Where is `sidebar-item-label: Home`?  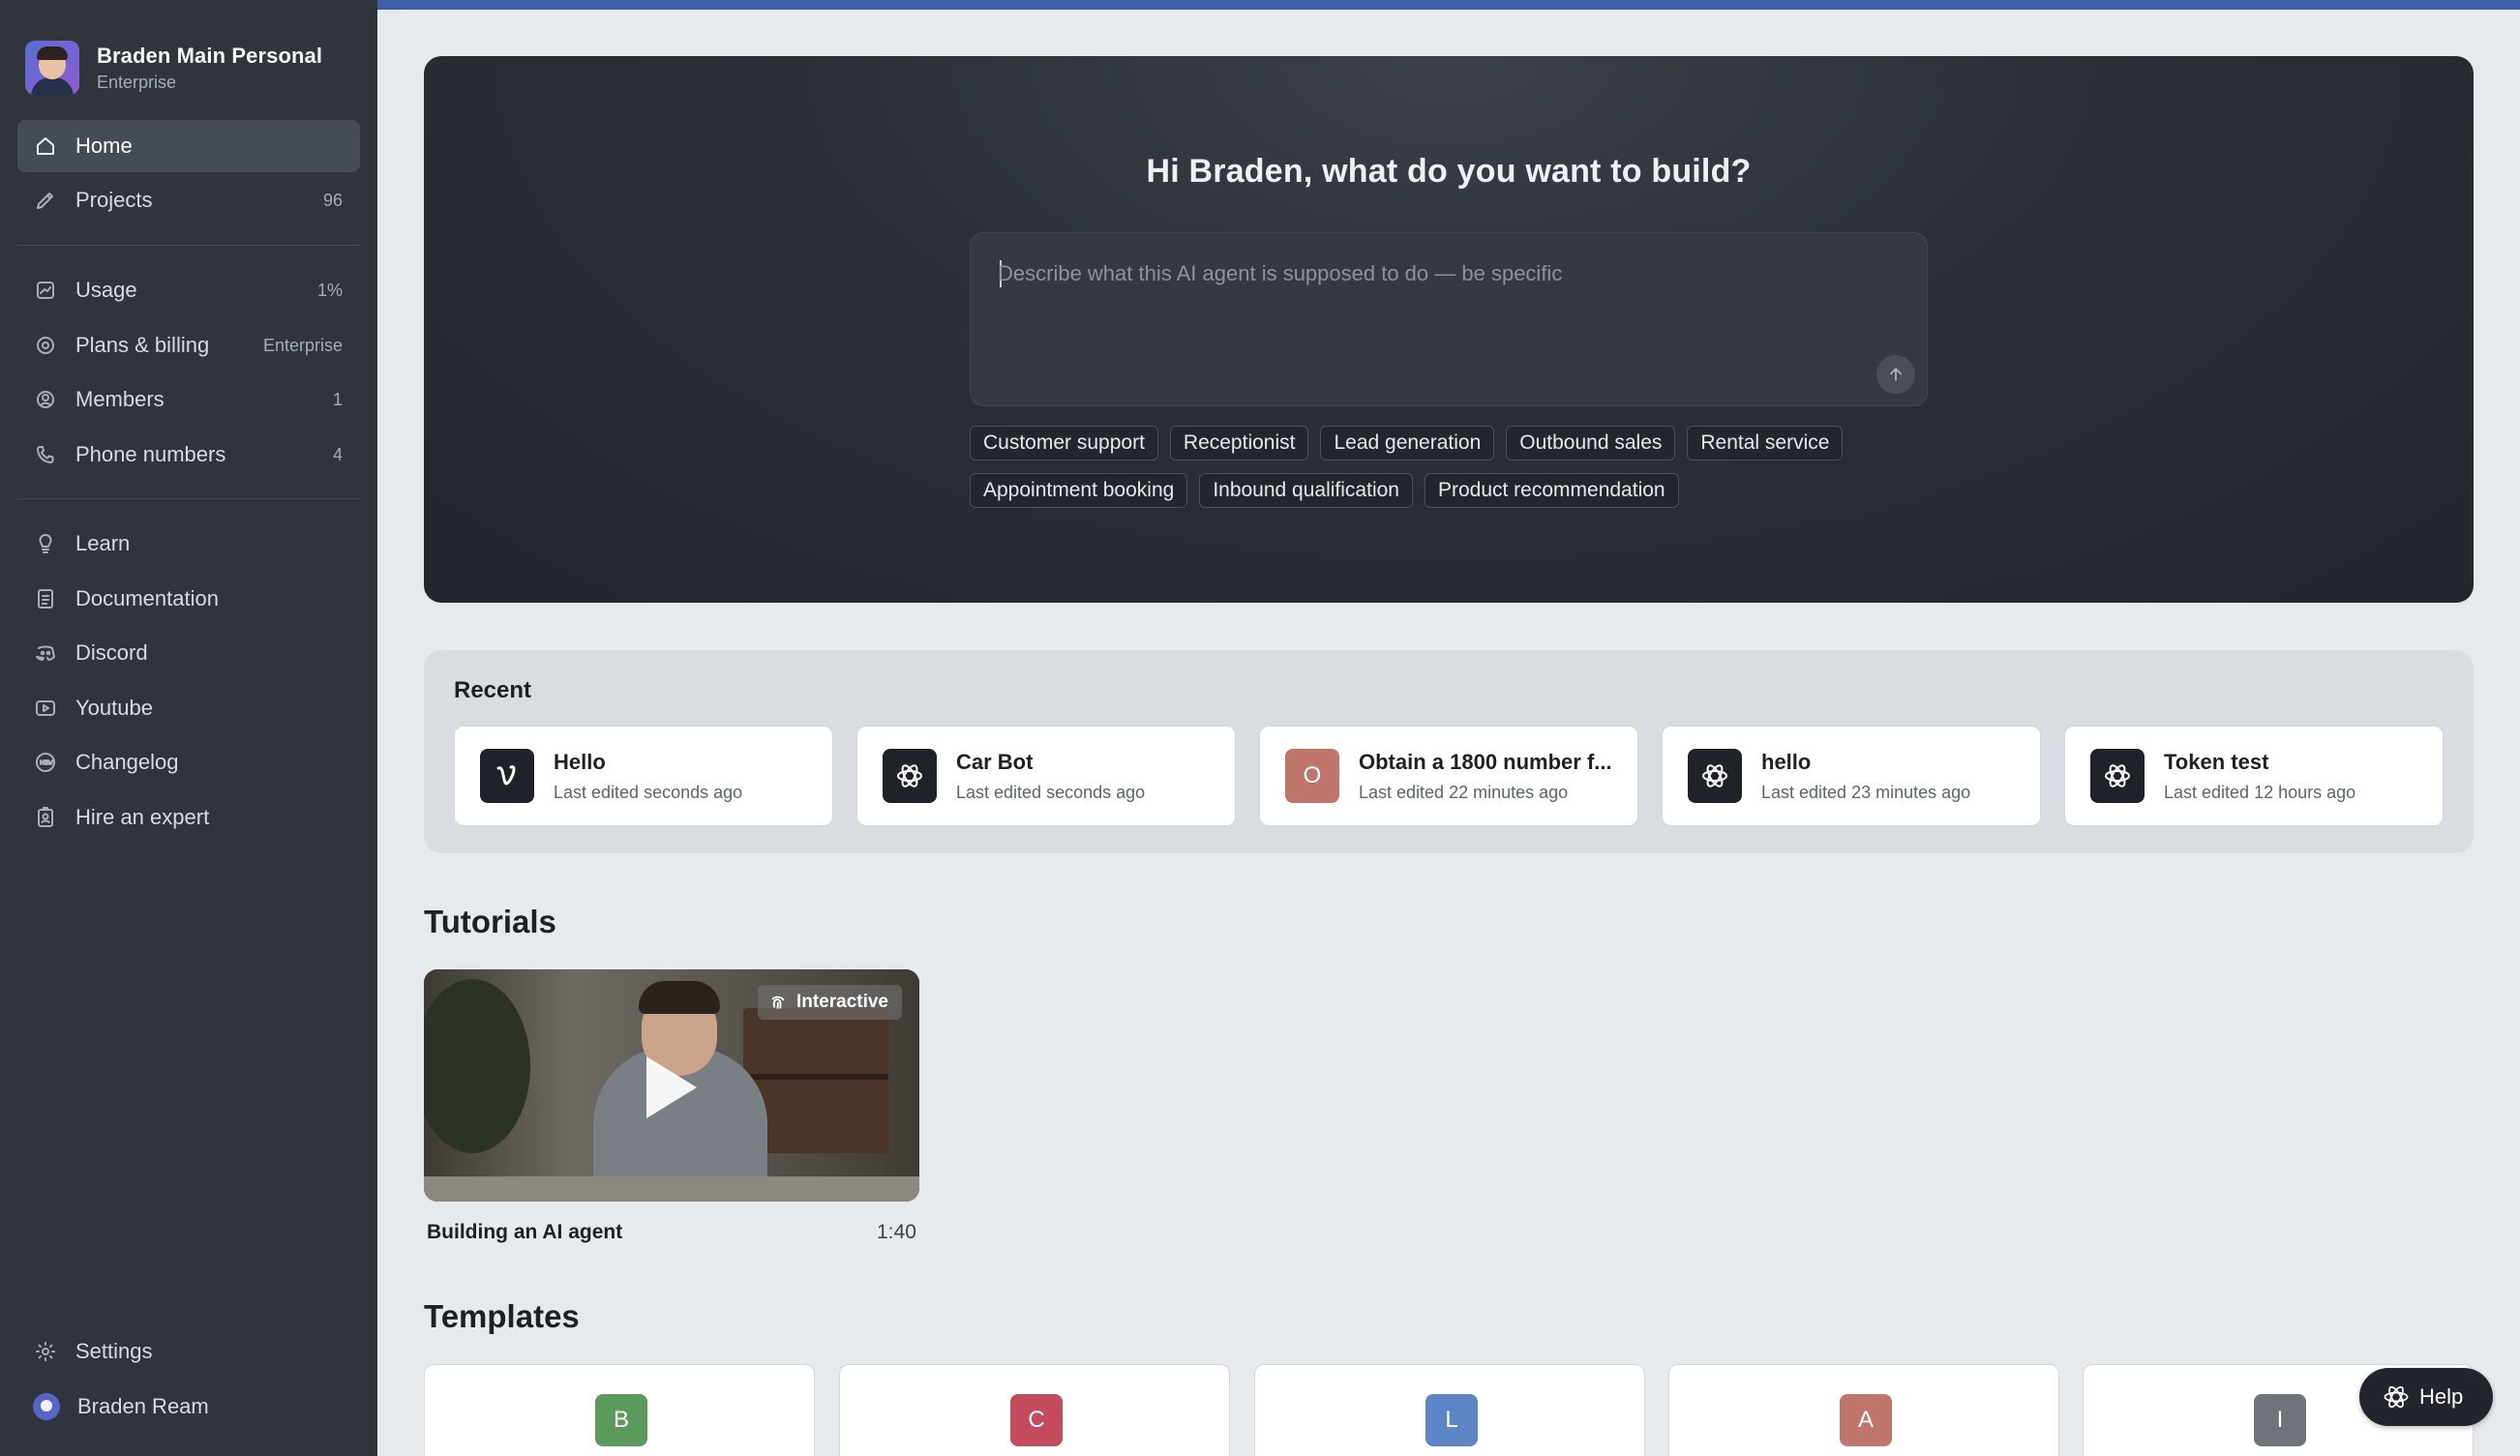 sidebar-item-label: Home is located at coordinates (104, 146).